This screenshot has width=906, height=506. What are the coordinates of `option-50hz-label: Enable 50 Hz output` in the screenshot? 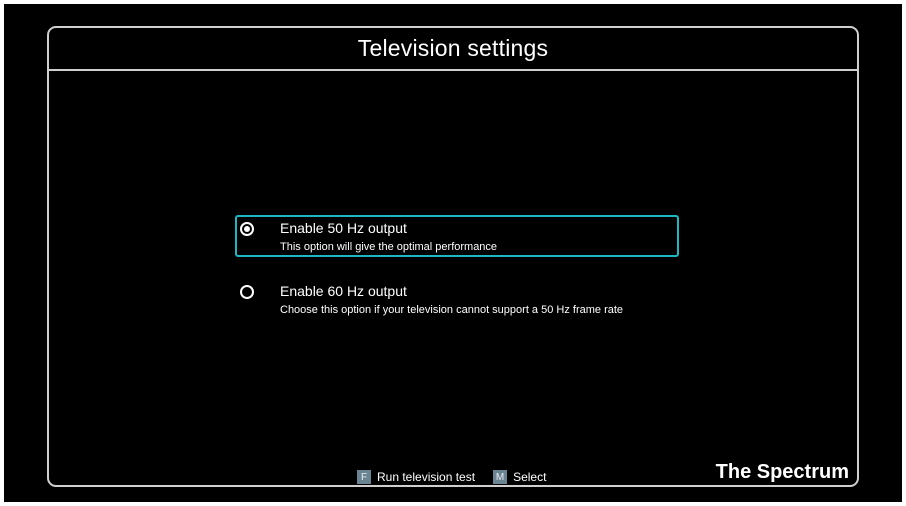 It's located at (343, 228).